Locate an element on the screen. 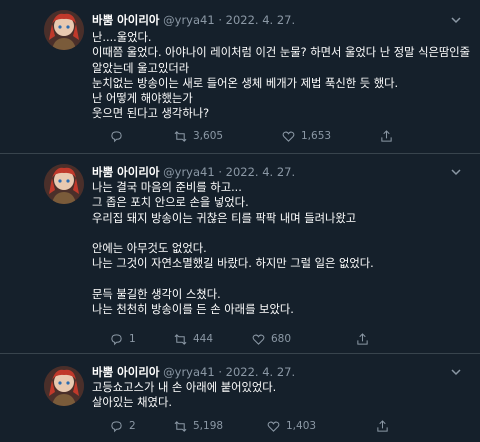  like-button: 680 is located at coordinates (271, 339).